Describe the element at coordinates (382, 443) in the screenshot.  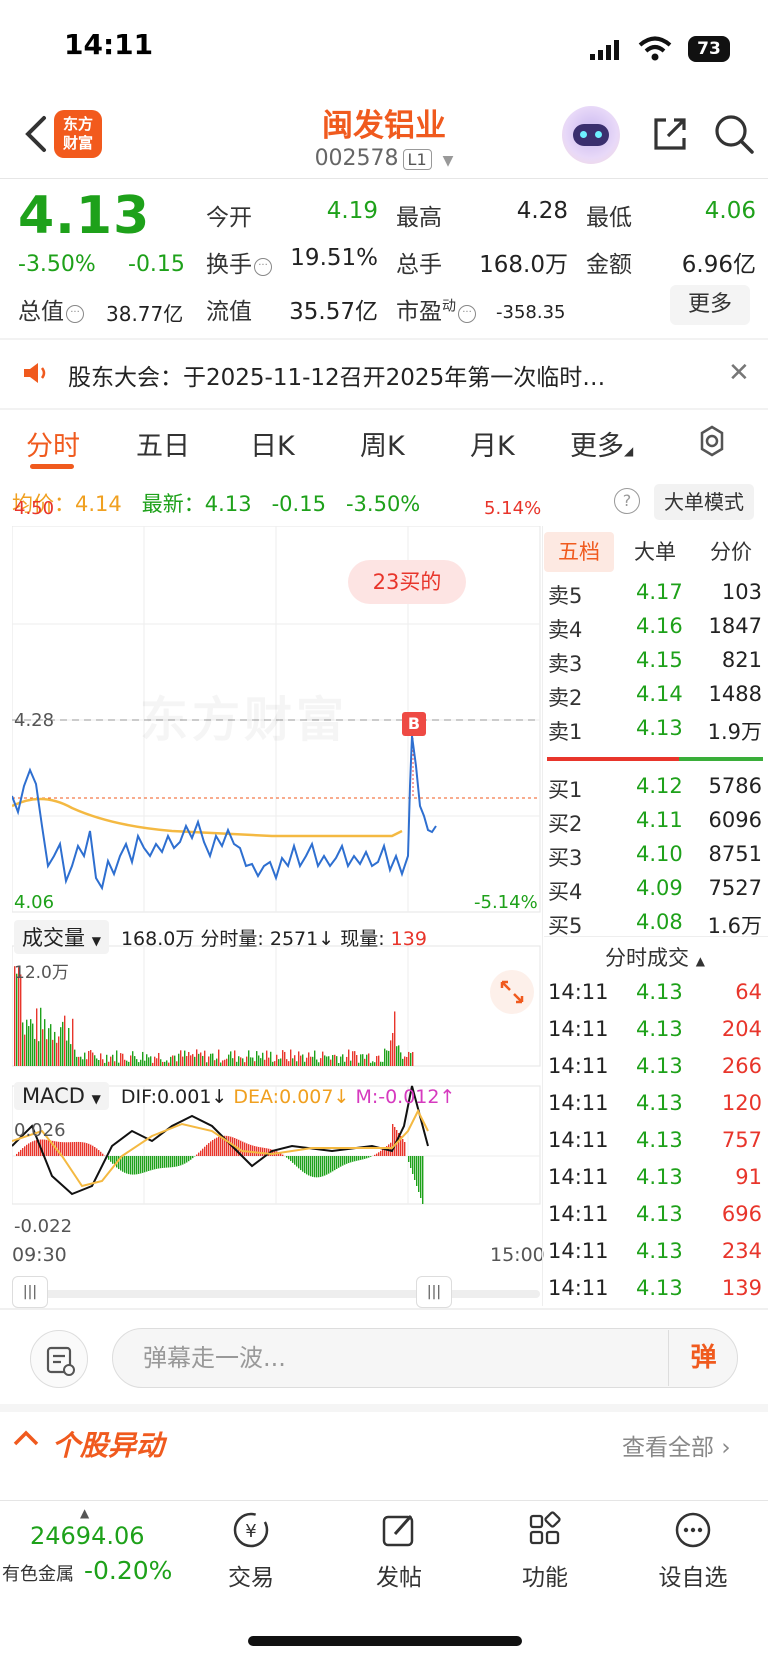
I see `tab-weekly-k: 周K` at that location.